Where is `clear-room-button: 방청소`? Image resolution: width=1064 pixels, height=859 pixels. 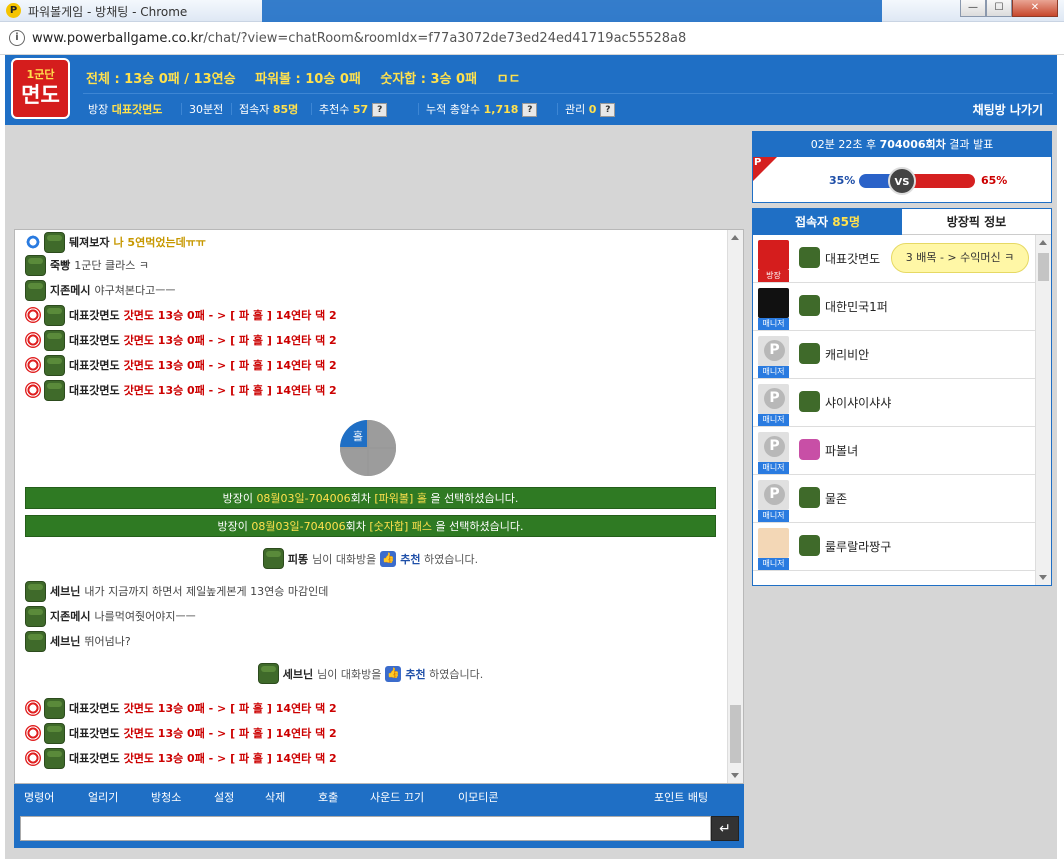 clear-room-button: 방청소 is located at coordinates (166, 797).